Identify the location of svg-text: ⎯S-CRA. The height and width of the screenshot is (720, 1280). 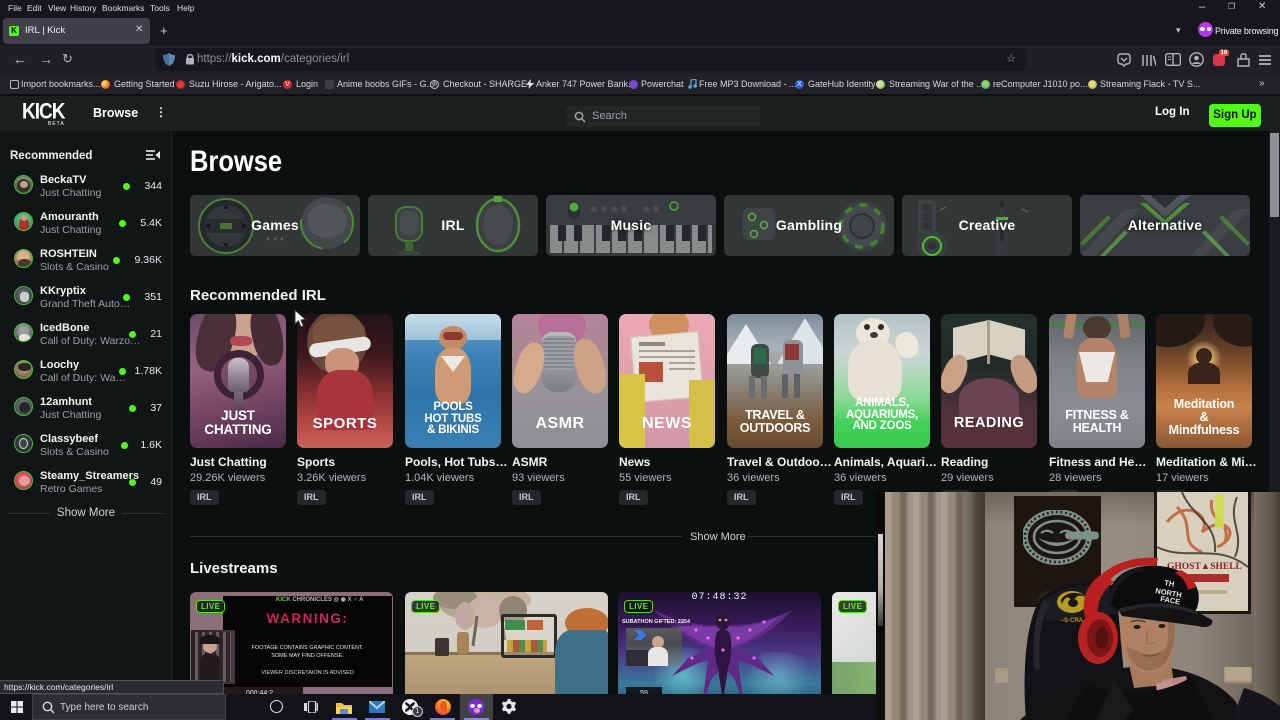
(1072, 621).